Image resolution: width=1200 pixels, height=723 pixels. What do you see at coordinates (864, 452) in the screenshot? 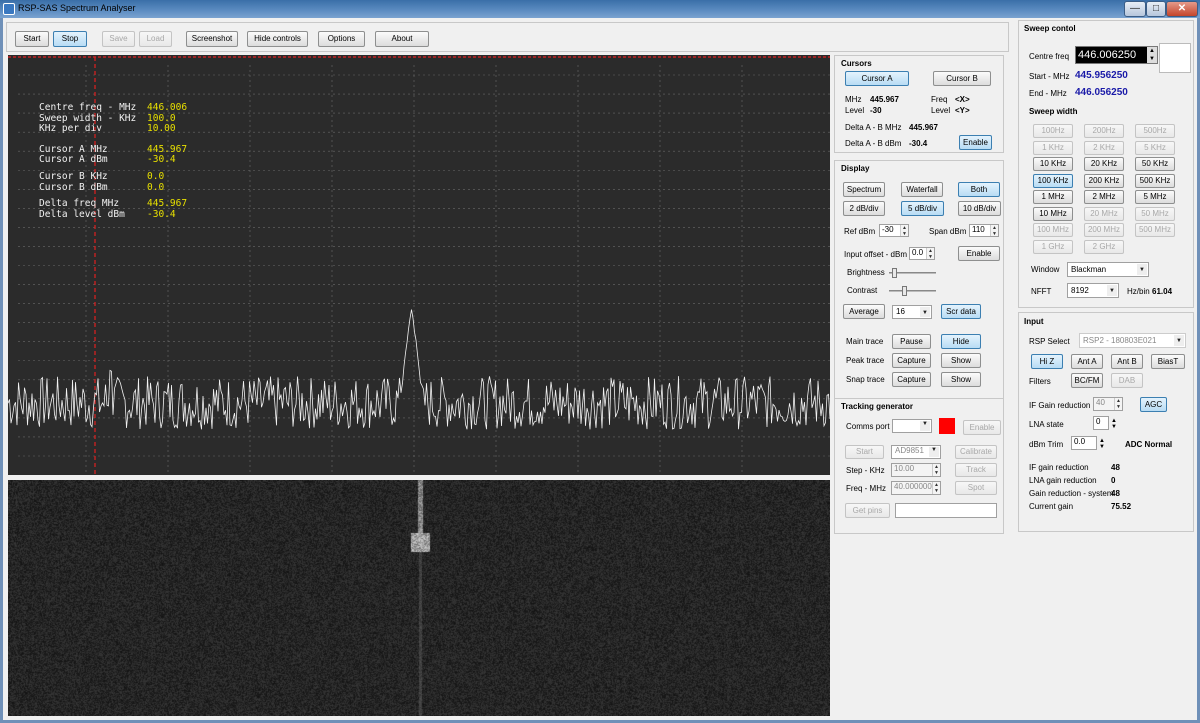
I see `tracking-start-button: Start` at bounding box center [864, 452].